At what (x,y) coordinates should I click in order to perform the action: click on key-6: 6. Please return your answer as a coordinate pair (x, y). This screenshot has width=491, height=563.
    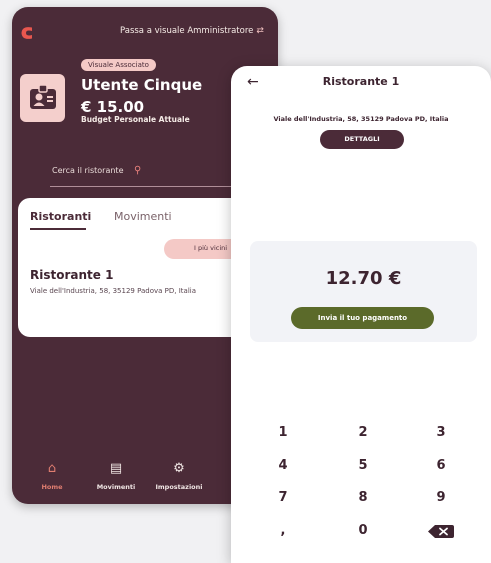
    Looking at the image, I should click on (441, 466).